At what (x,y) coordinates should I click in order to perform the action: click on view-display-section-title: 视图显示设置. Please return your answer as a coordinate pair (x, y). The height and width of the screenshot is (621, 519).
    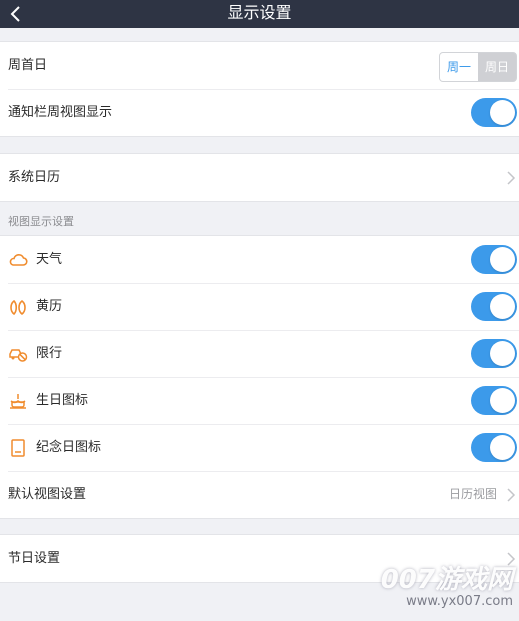
    Looking at the image, I should click on (41, 221).